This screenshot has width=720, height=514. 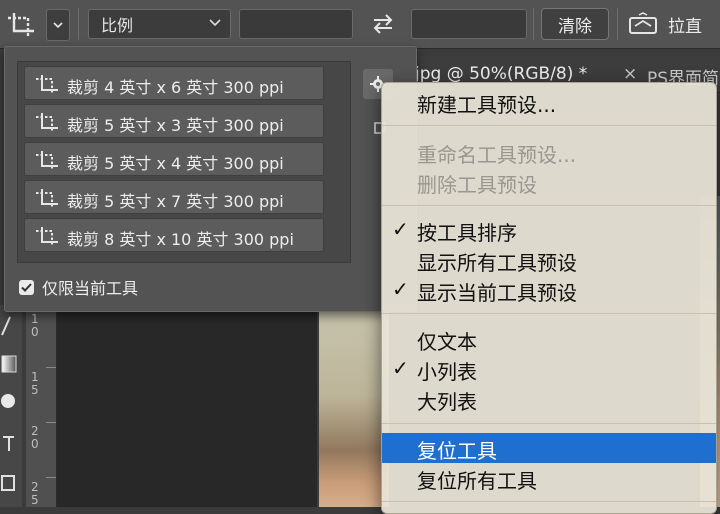 I want to click on list-item: 裁剪 5 英寸 x 7 英寸 300 ppi, so click(x=174, y=197).